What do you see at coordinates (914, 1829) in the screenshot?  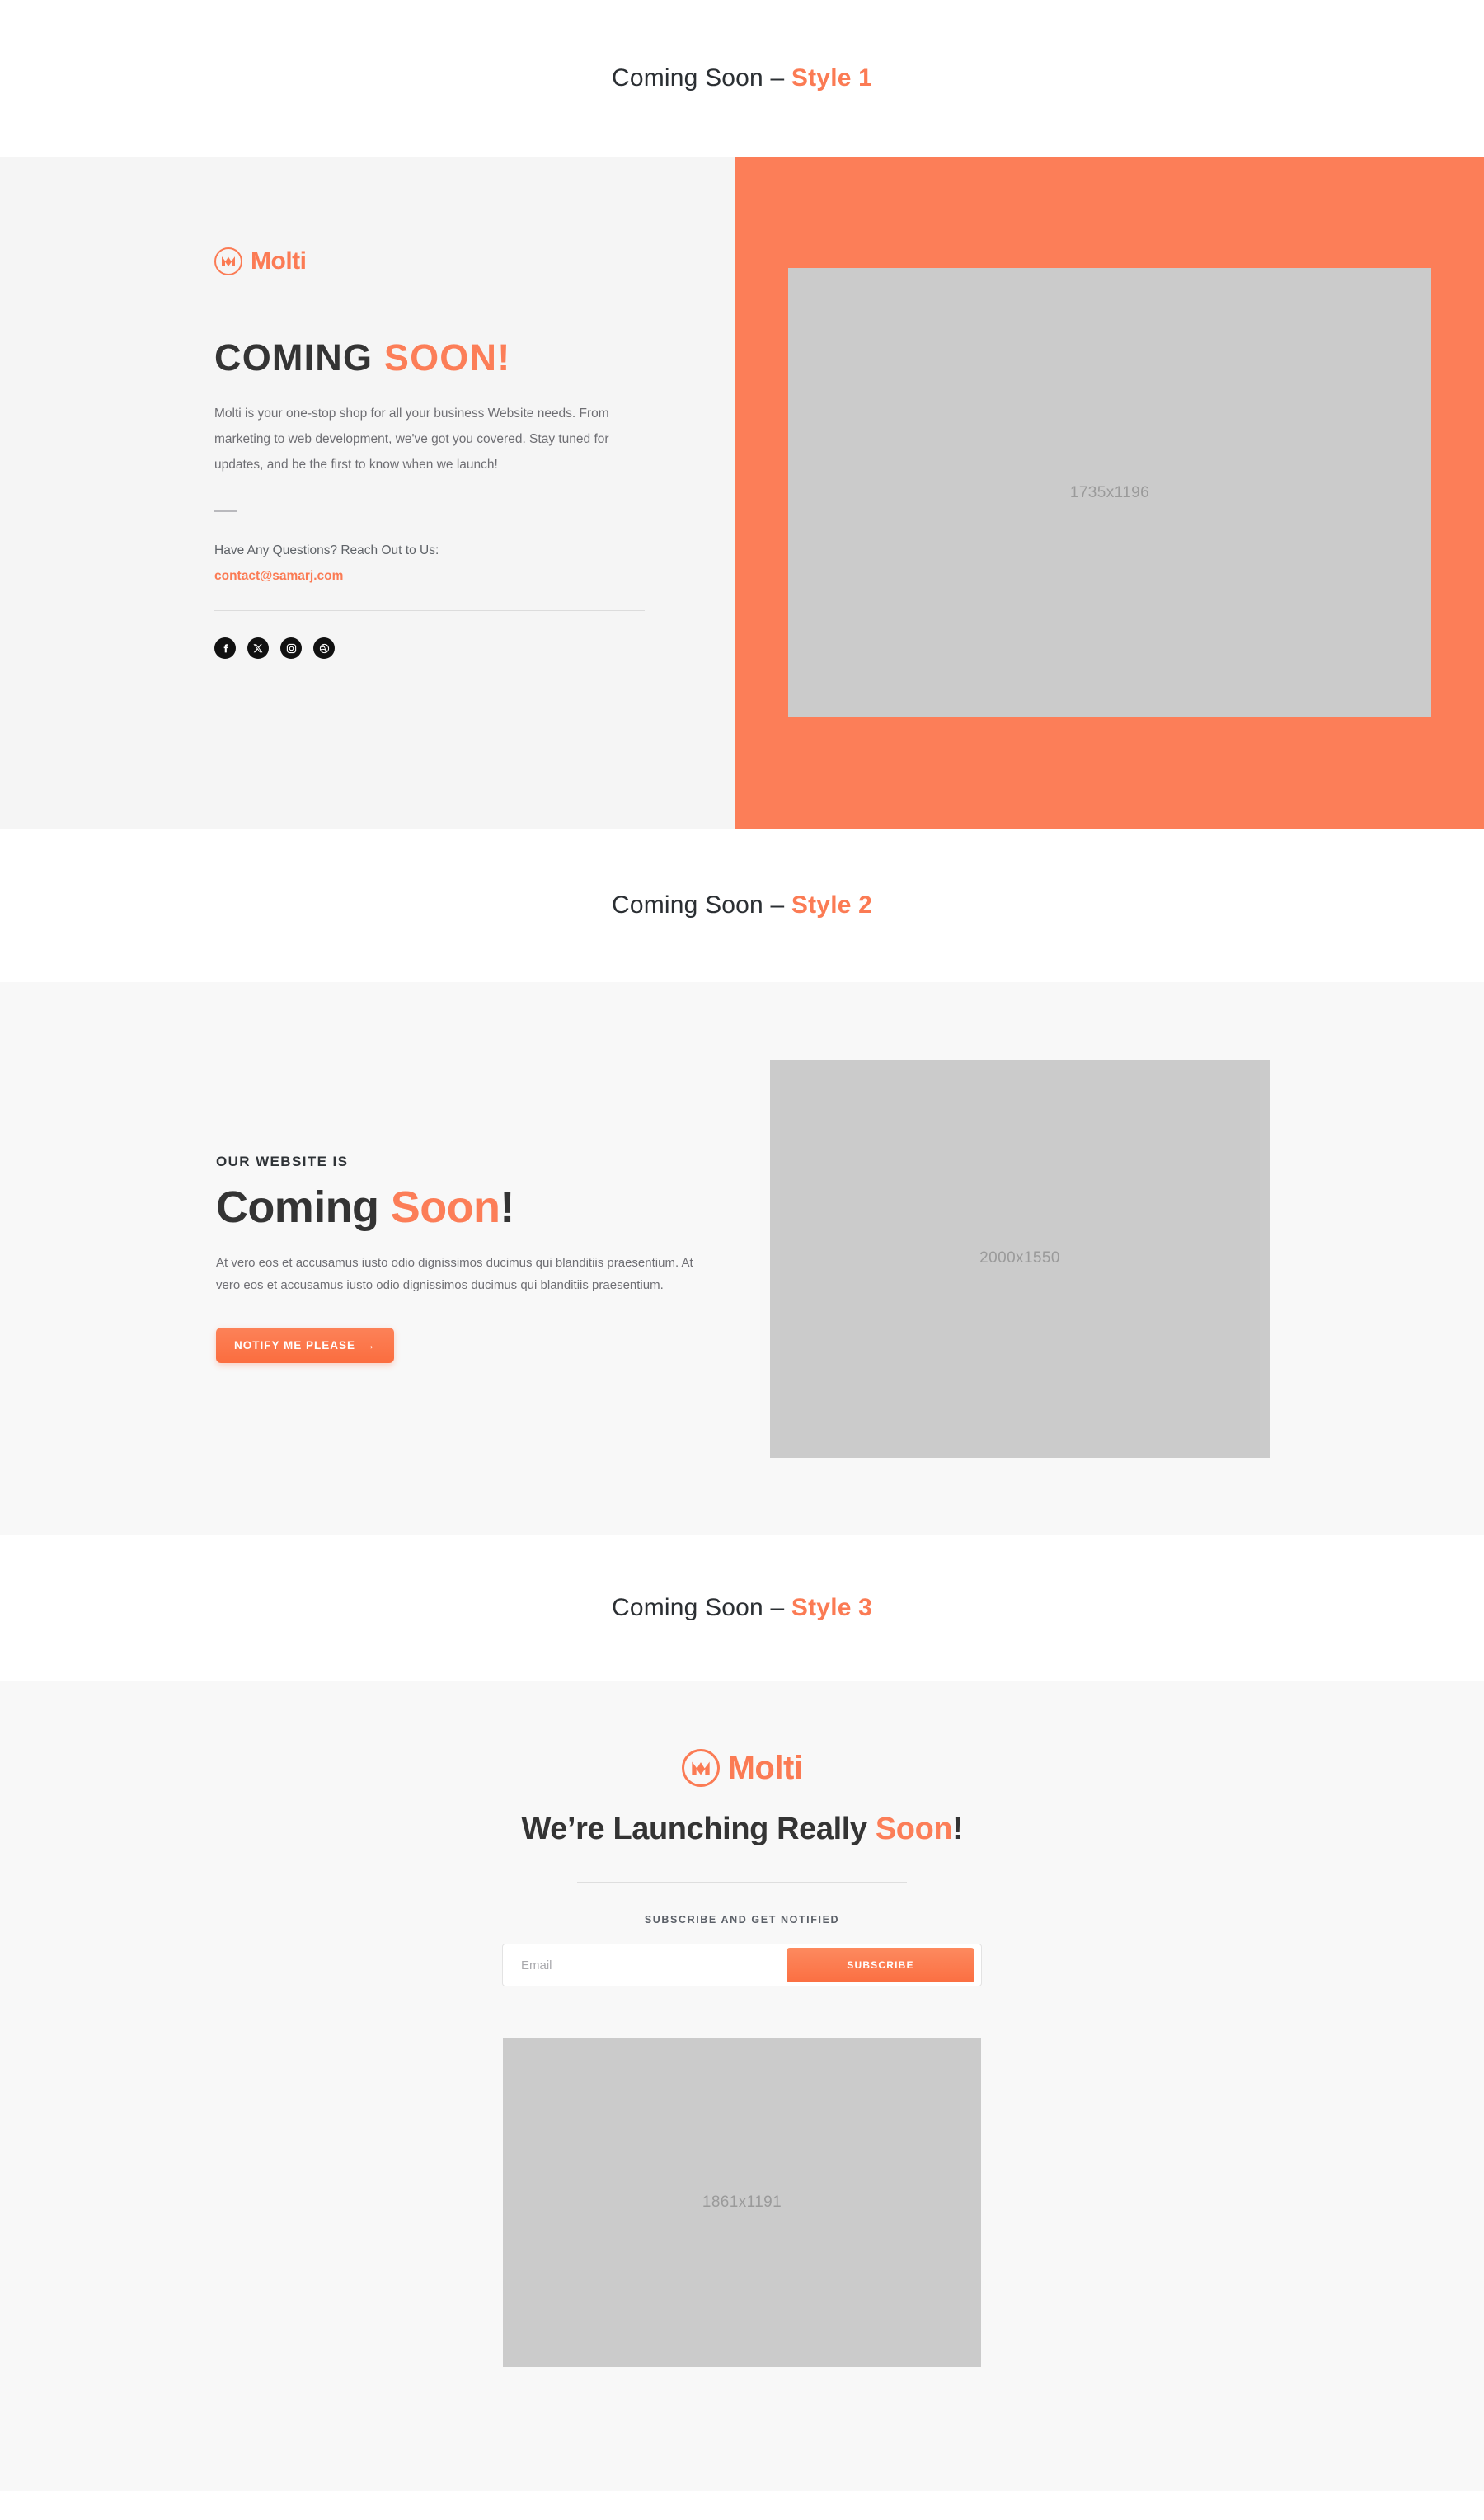 I see `style3-heading-accent: Soon` at bounding box center [914, 1829].